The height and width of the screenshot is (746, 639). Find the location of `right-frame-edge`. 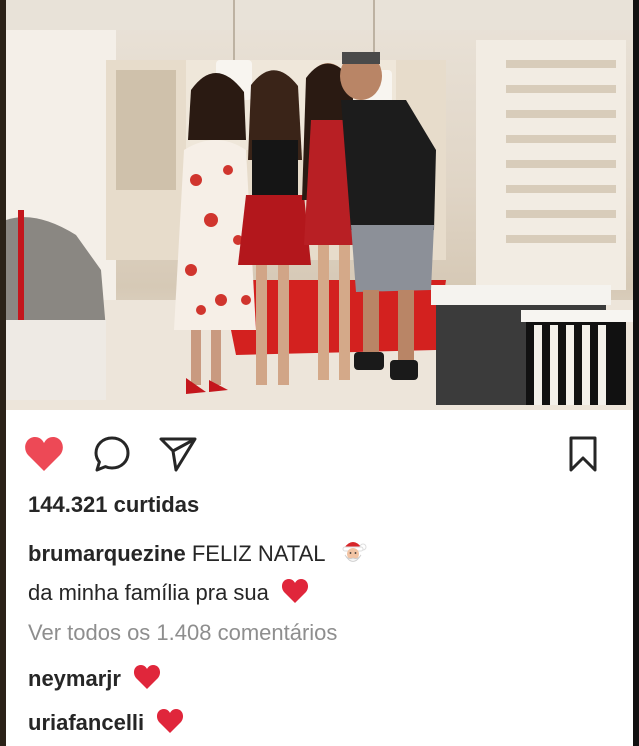

right-frame-edge is located at coordinates (636, 373).